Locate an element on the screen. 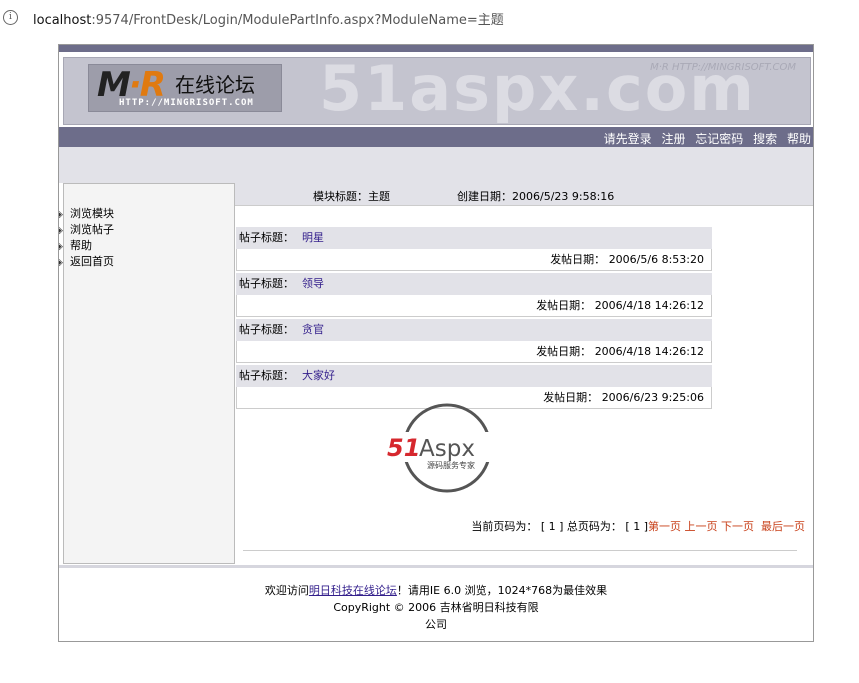  nav-login-link: 请先登录 is located at coordinates (628, 139).